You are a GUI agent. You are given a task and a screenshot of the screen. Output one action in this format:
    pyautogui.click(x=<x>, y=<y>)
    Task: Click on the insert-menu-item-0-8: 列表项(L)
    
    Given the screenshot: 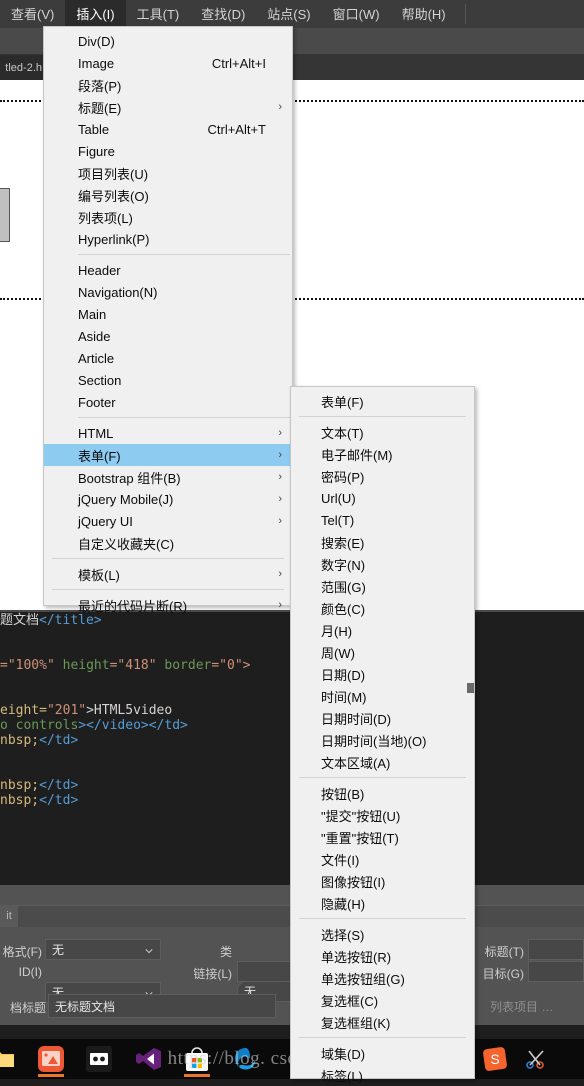 What is the action you would take?
    pyautogui.click(x=168, y=217)
    